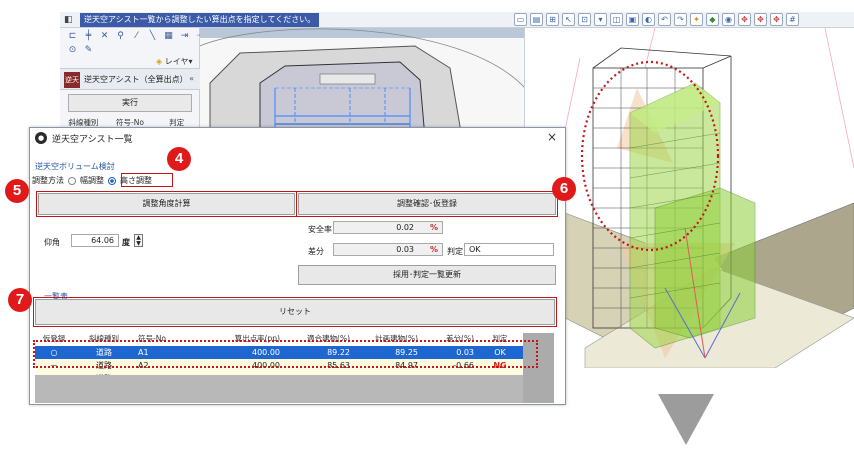  Describe the element at coordinates (126, 242) in the screenshot. I see `elevation-unit: 度` at that location.